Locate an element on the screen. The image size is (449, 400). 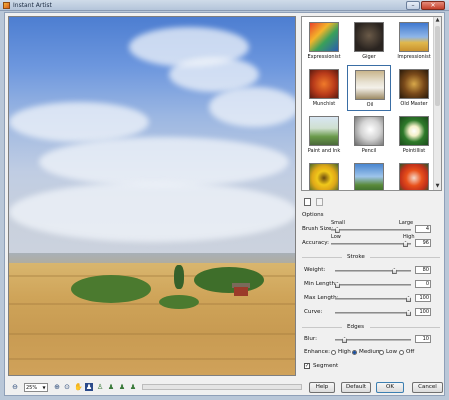
poppy-preview is located at coordinates (414, 176).